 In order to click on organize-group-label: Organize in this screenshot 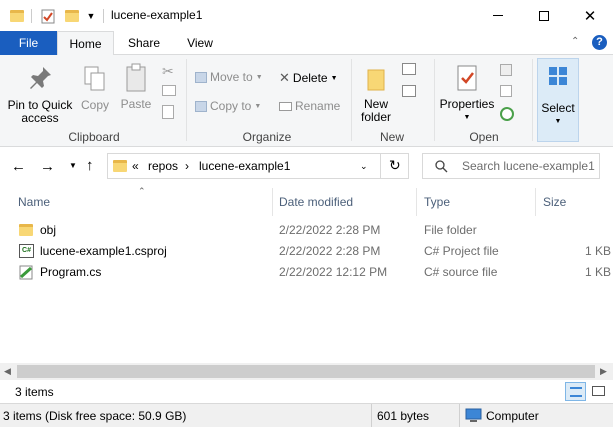, I will do `click(267, 137)`.